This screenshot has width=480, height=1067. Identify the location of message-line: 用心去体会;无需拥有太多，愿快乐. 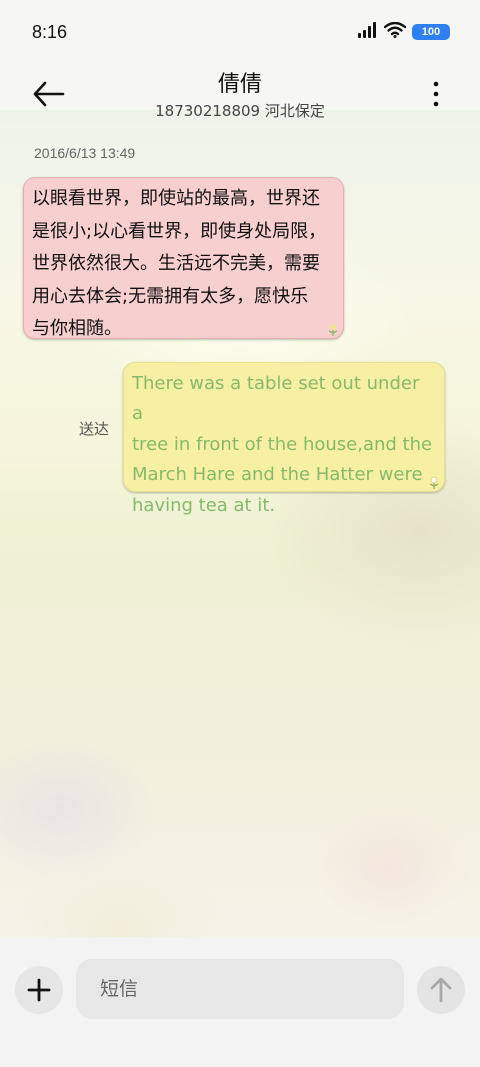
(170, 296).